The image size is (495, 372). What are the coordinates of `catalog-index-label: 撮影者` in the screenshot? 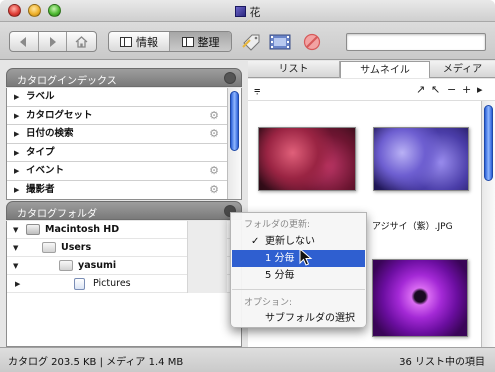 It's located at (40, 189).